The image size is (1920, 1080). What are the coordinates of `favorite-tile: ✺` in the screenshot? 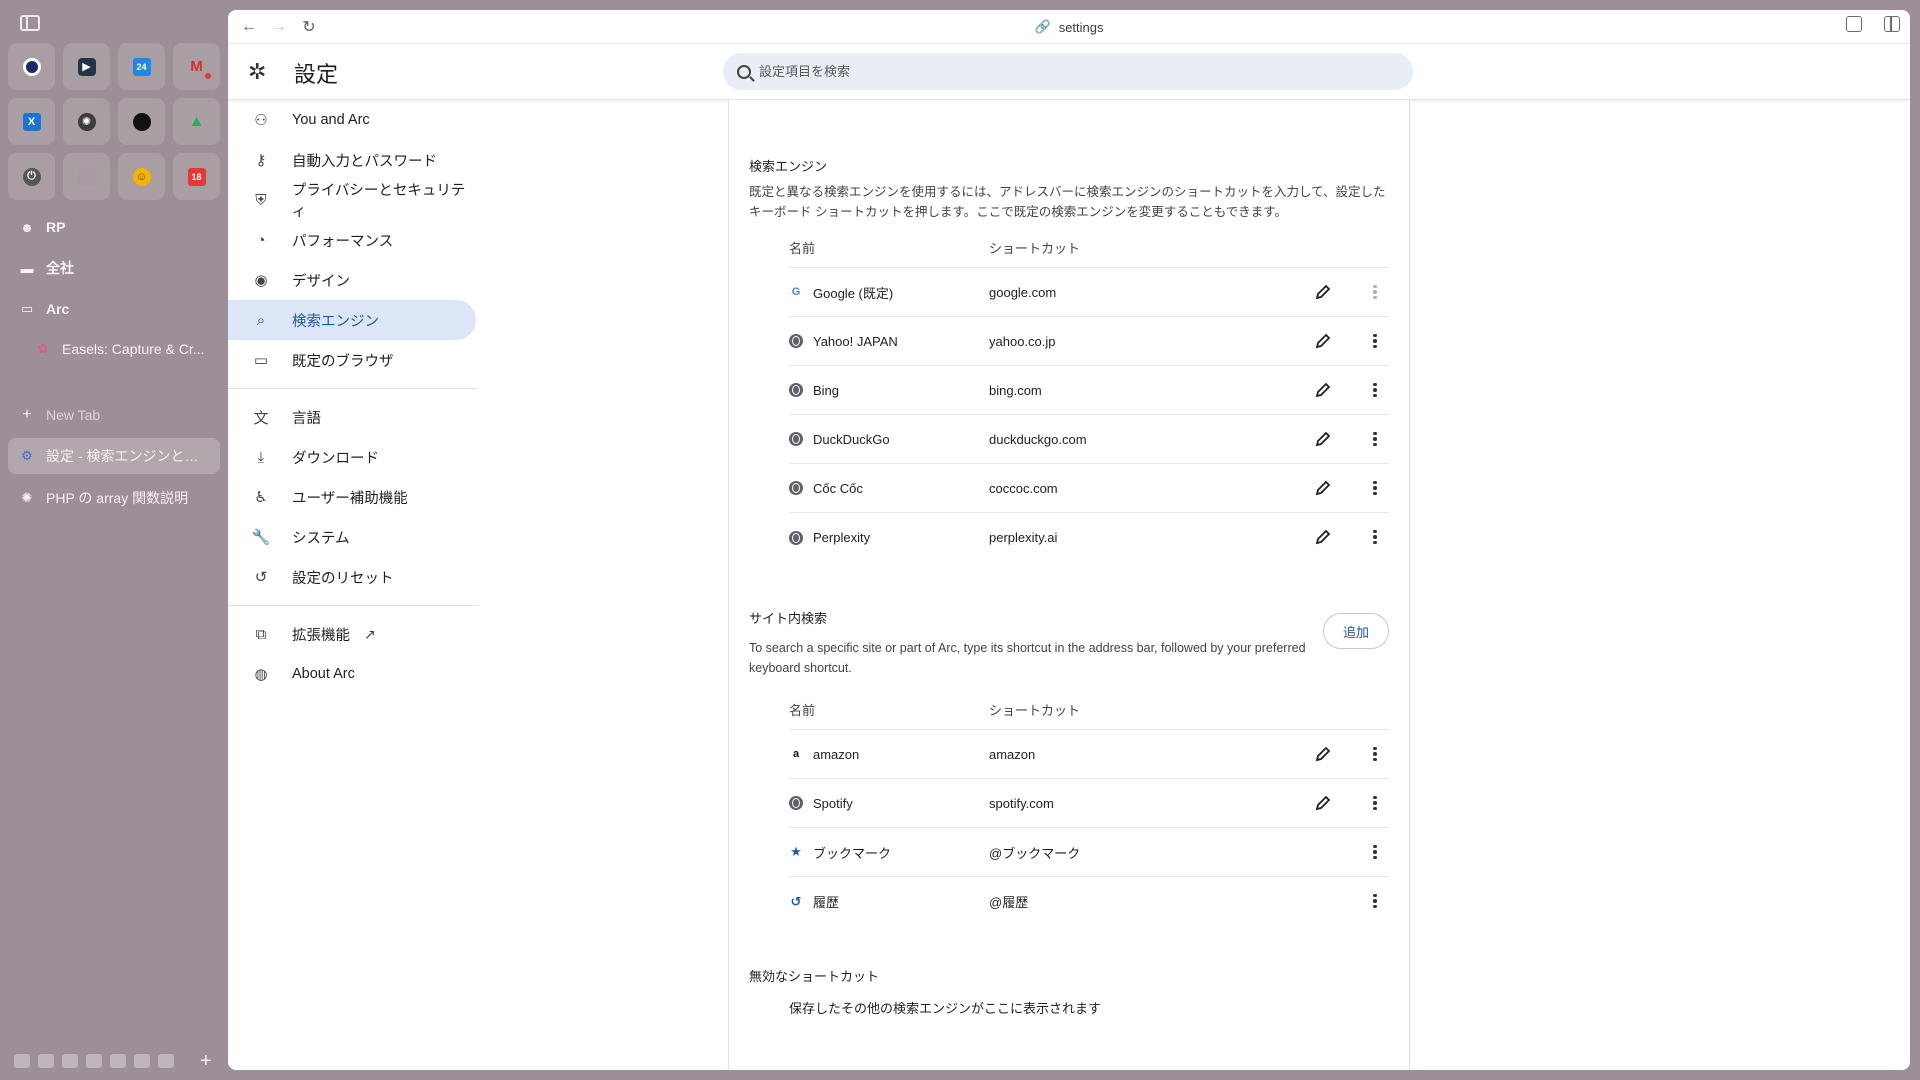 It's located at (86, 121).